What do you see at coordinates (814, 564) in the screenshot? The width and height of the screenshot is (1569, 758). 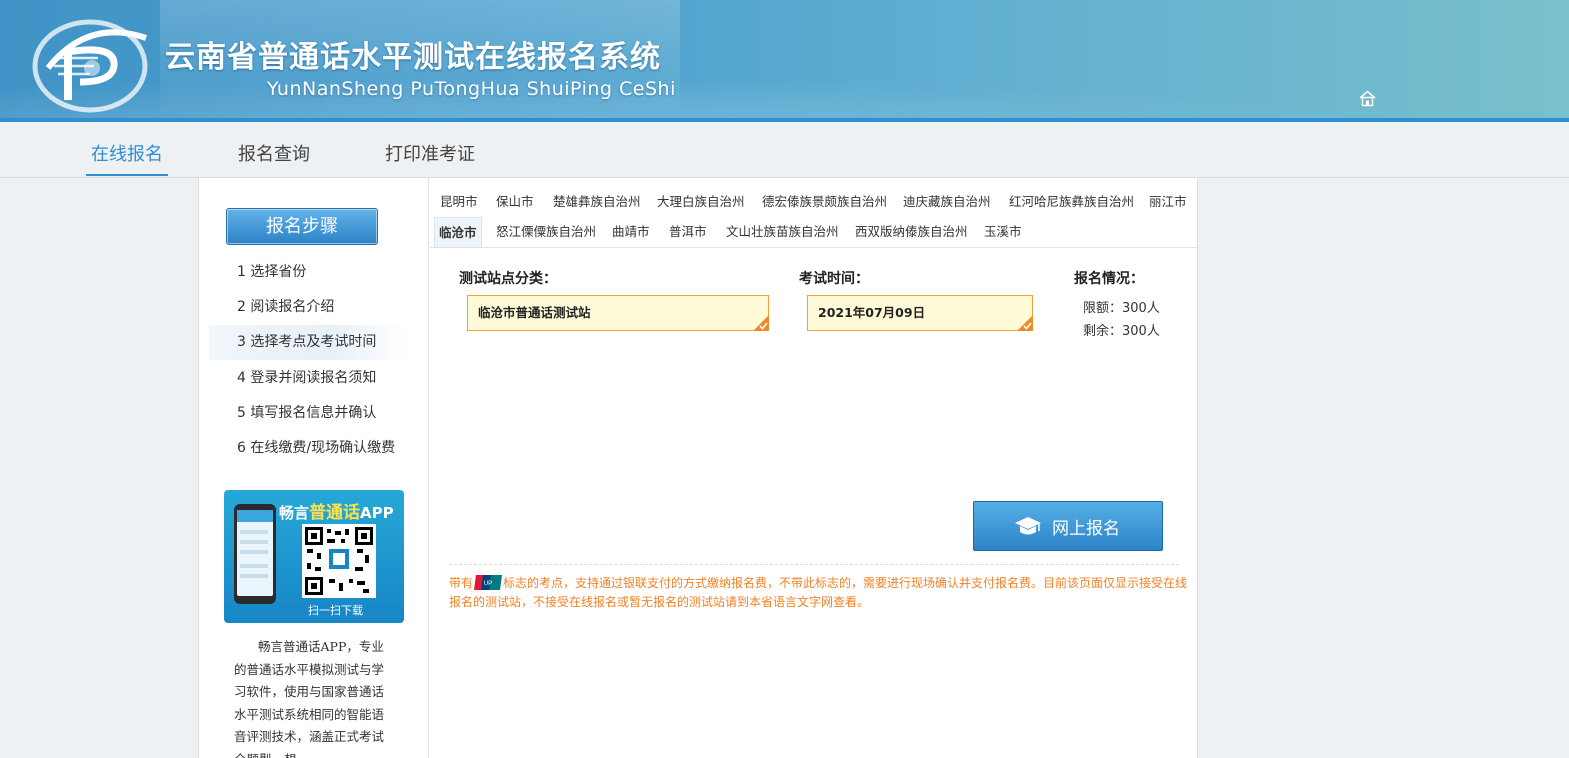 I see `divider` at bounding box center [814, 564].